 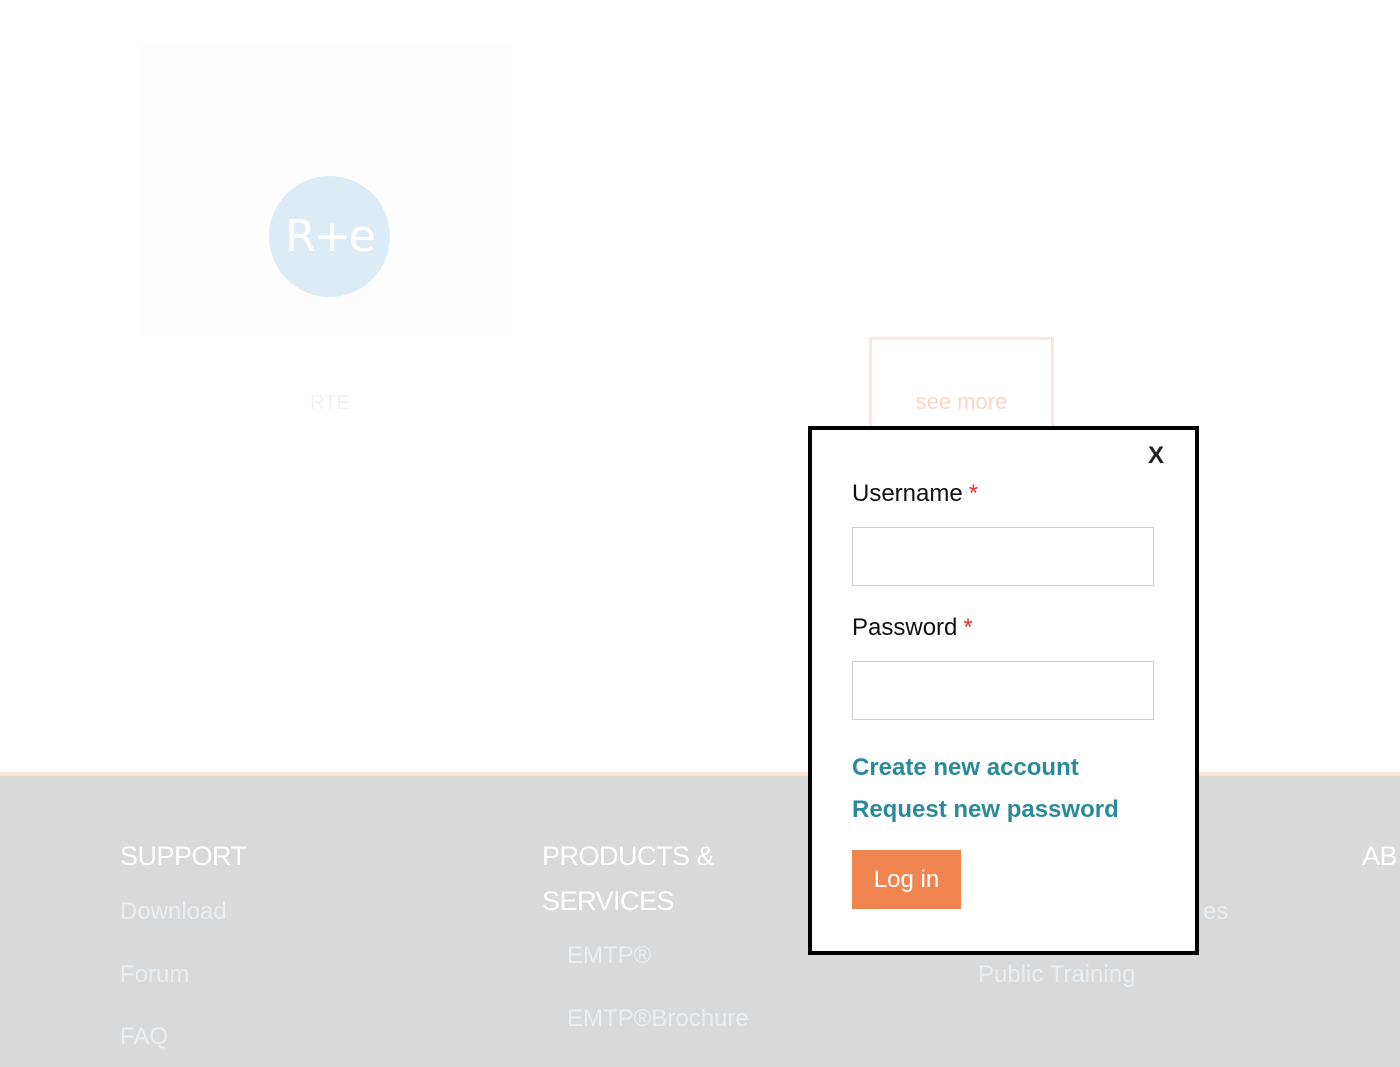 I want to click on see-more-label: see more, so click(x=961, y=401).